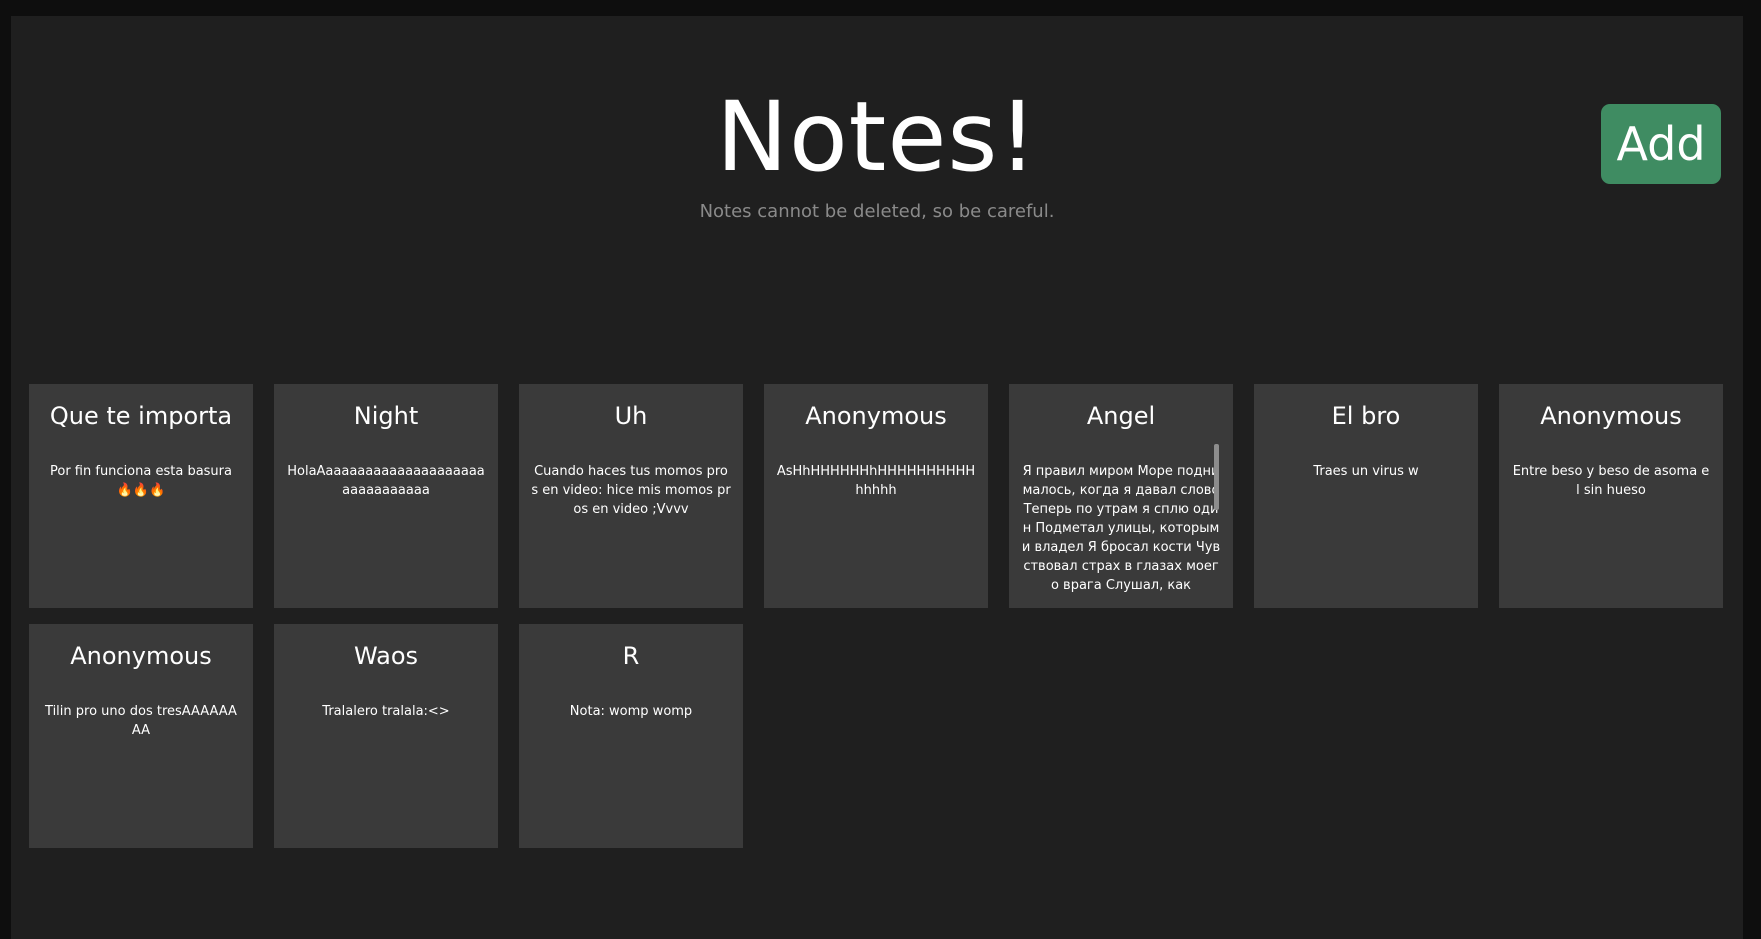  I want to click on note-body: Tilin pro uno dos tresAAAAAAAA, so click(141, 721).